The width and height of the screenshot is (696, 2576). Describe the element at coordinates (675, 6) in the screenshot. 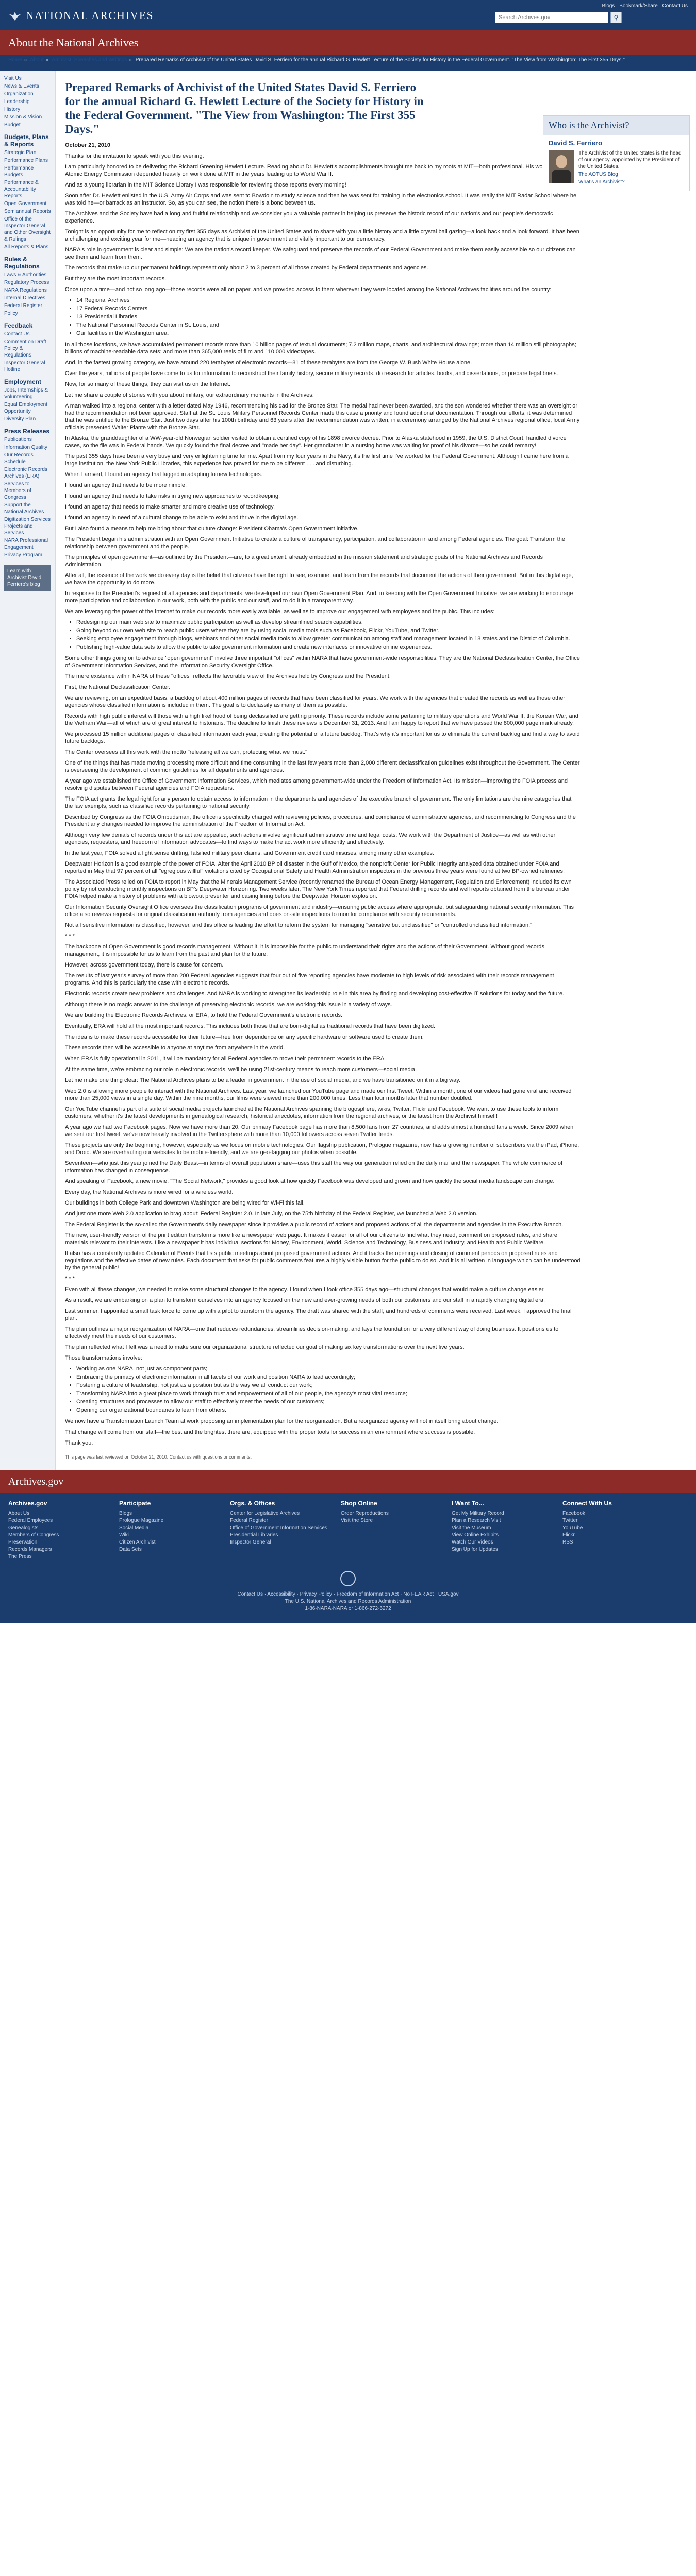

I see `utility-link-contact: Contact Us` at that location.